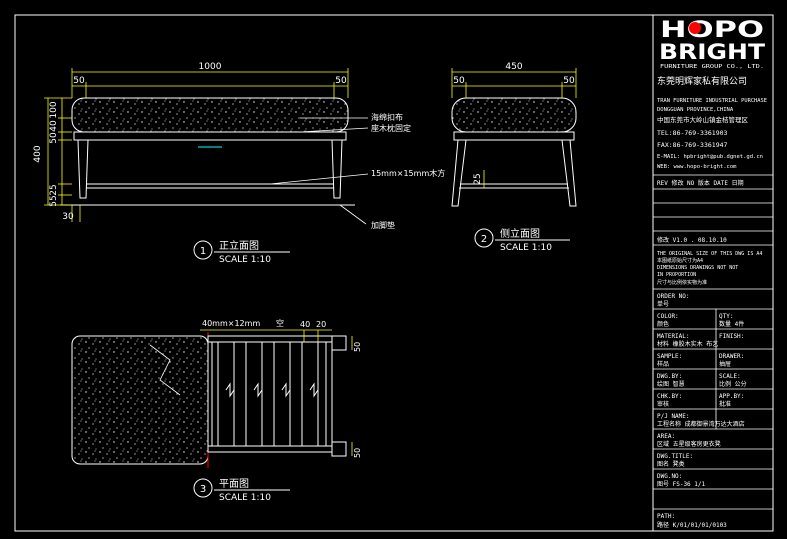 This screenshot has height=539, width=787. I want to click on dim-plan-right-top: 50, so click(357, 347).